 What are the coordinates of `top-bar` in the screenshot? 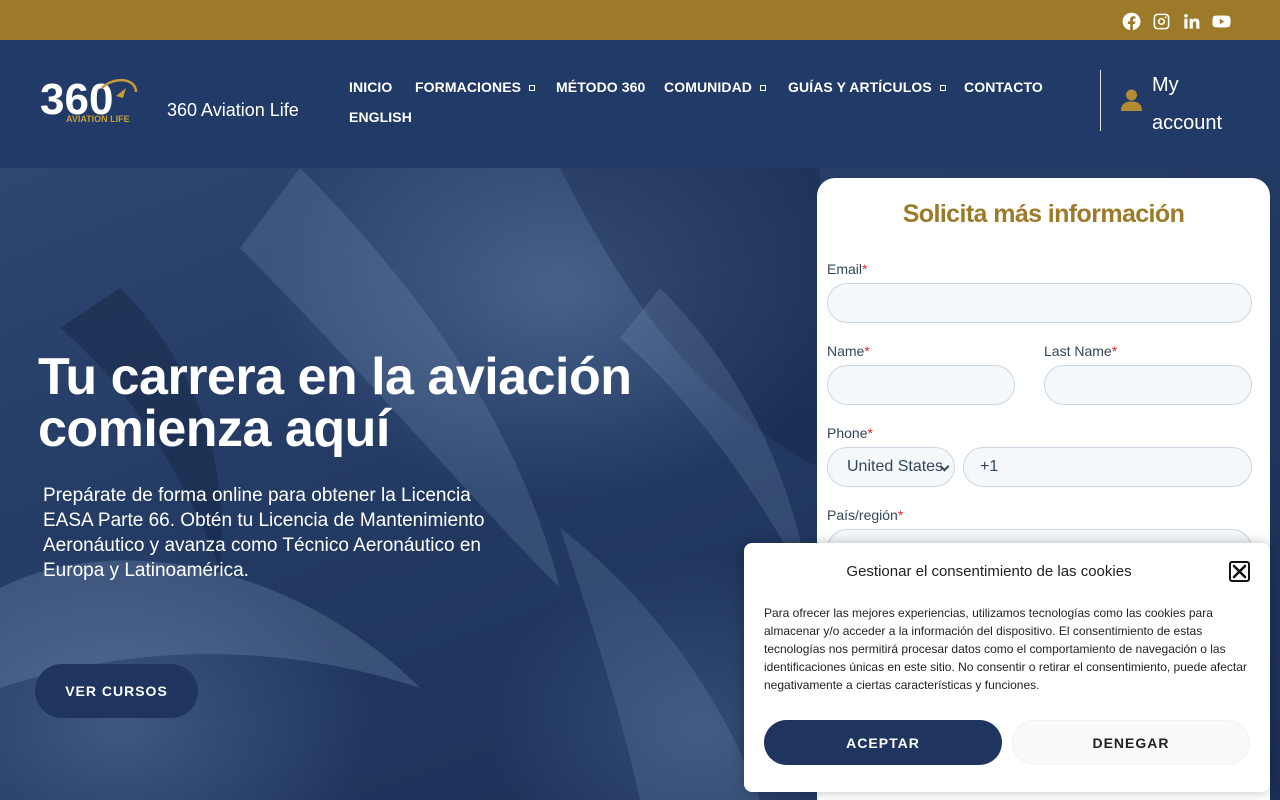 It's located at (640, 20).